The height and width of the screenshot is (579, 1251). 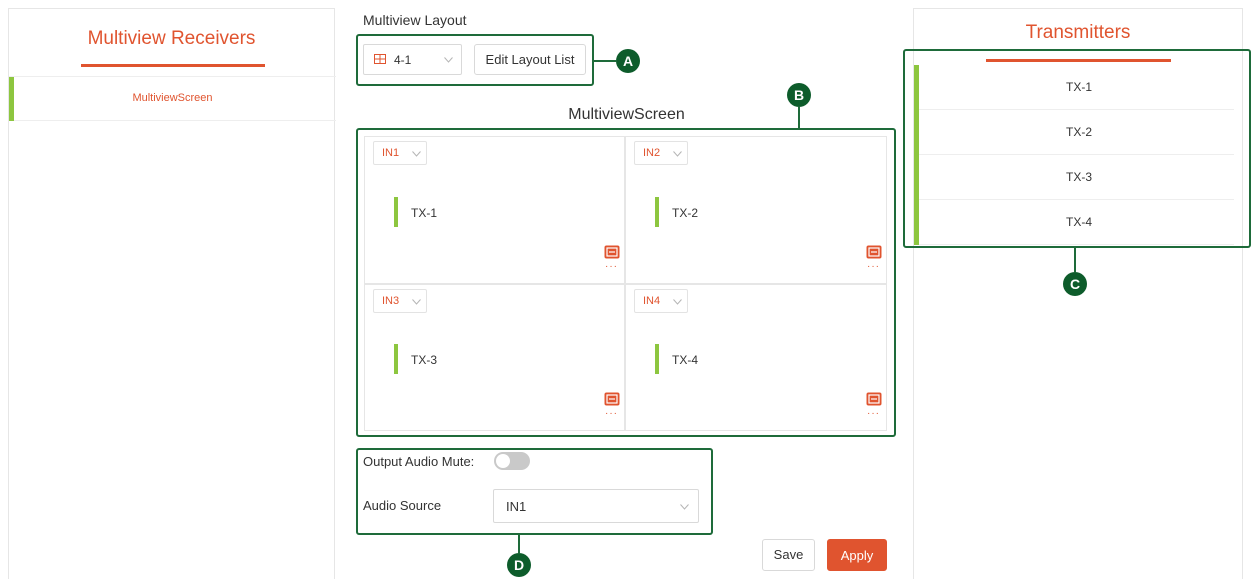 I want to click on receiver-item-multiviewscreen: MultiviewScreen, so click(x=172, y=98).